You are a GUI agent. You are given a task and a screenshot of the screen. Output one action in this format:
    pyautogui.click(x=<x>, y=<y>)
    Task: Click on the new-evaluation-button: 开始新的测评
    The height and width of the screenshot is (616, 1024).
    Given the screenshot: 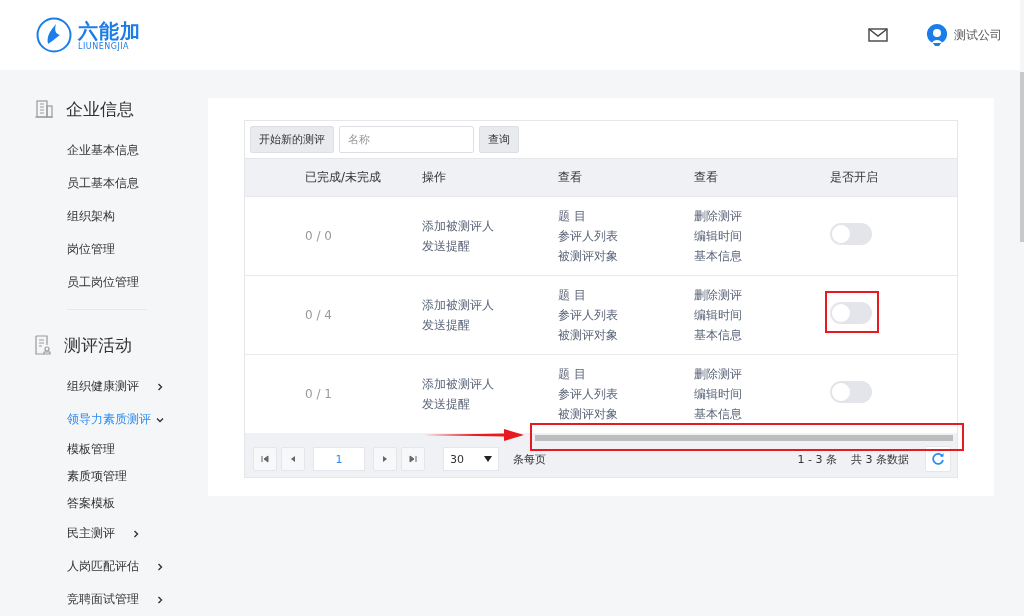 What is the action you would take?
    pyautogui.click(x=292, y=139)
    